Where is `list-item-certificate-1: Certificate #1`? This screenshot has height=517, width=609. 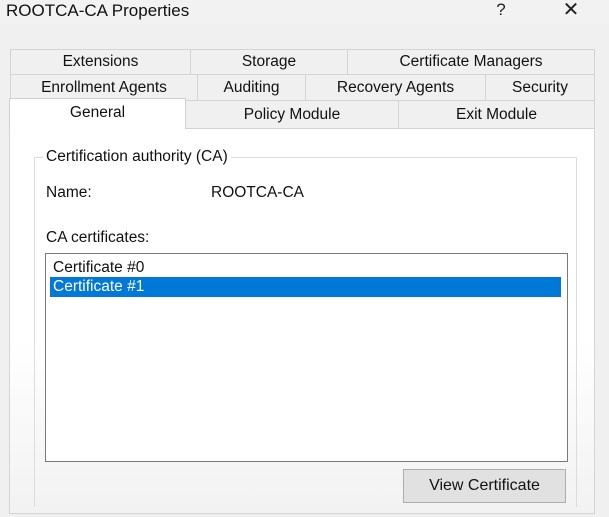
list-item-certificate-1: Certificate #1 is located at coordinates (305, 287).